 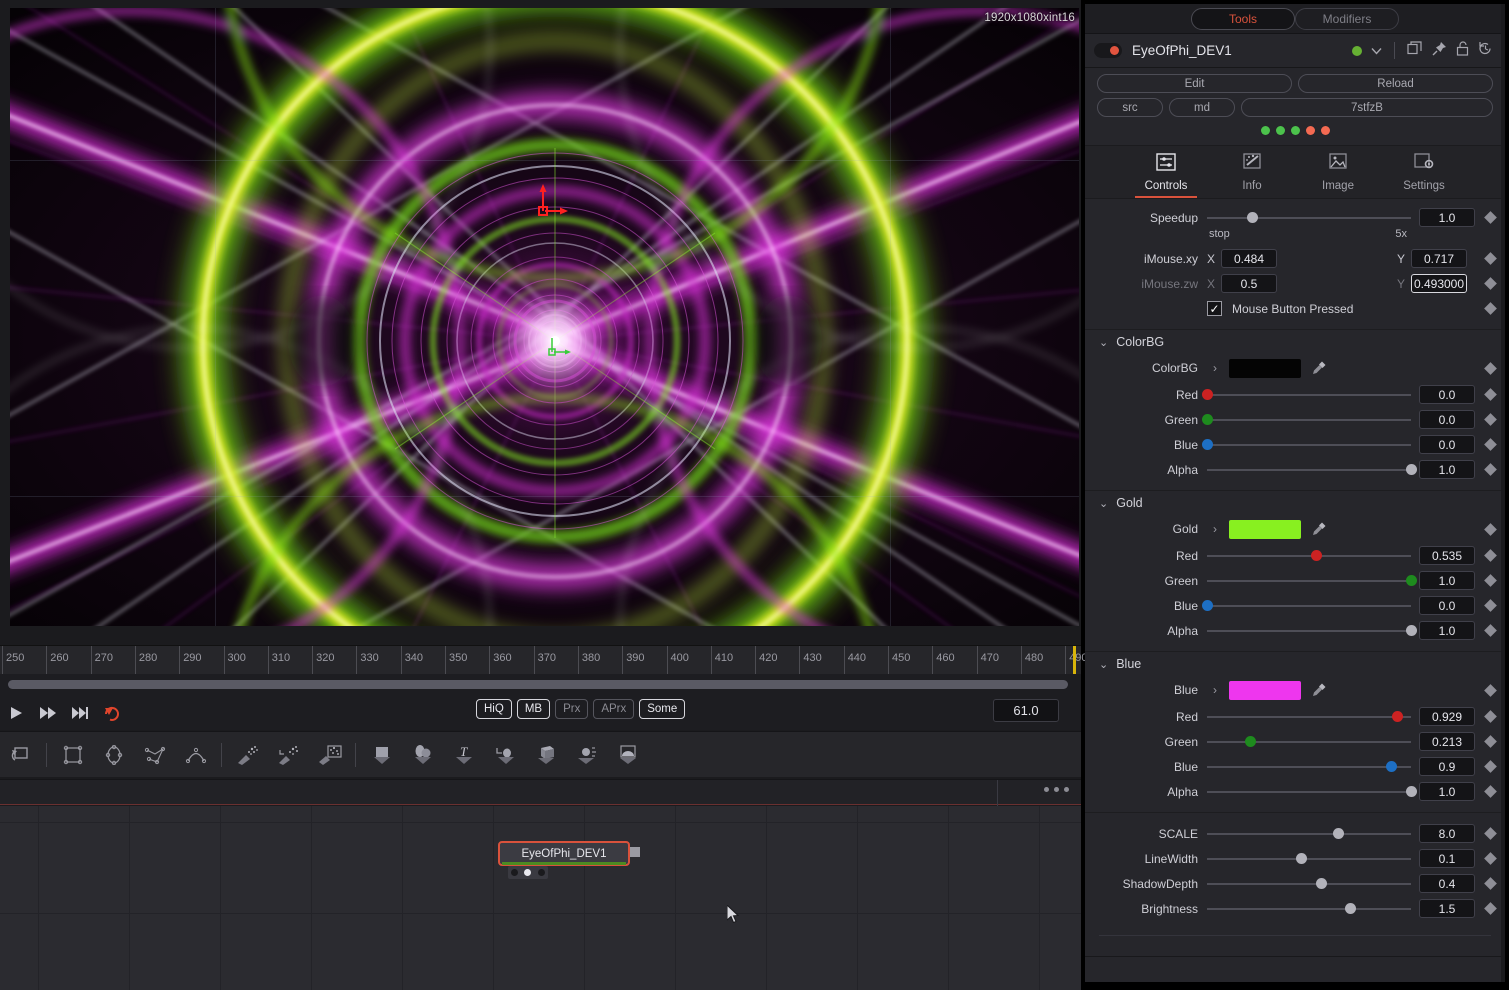 What do you see at coordinates (1447, 580) in the screenshot?
I see `gold-green-value: 1.0` at bounding box center [1447, 580].